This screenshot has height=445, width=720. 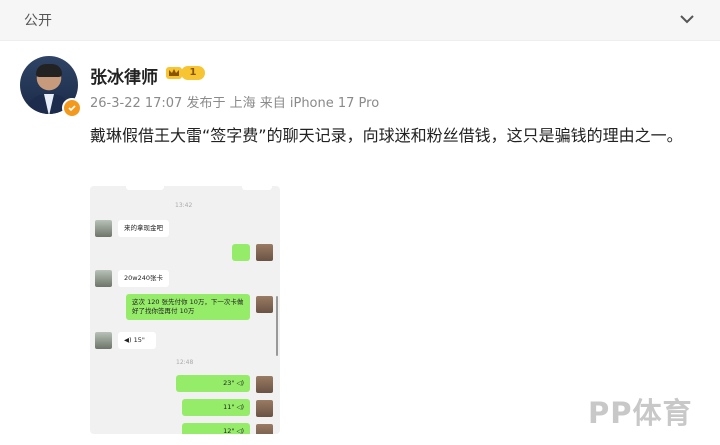 I want to click on chevron-down-icon, so click(x=687, y=19).